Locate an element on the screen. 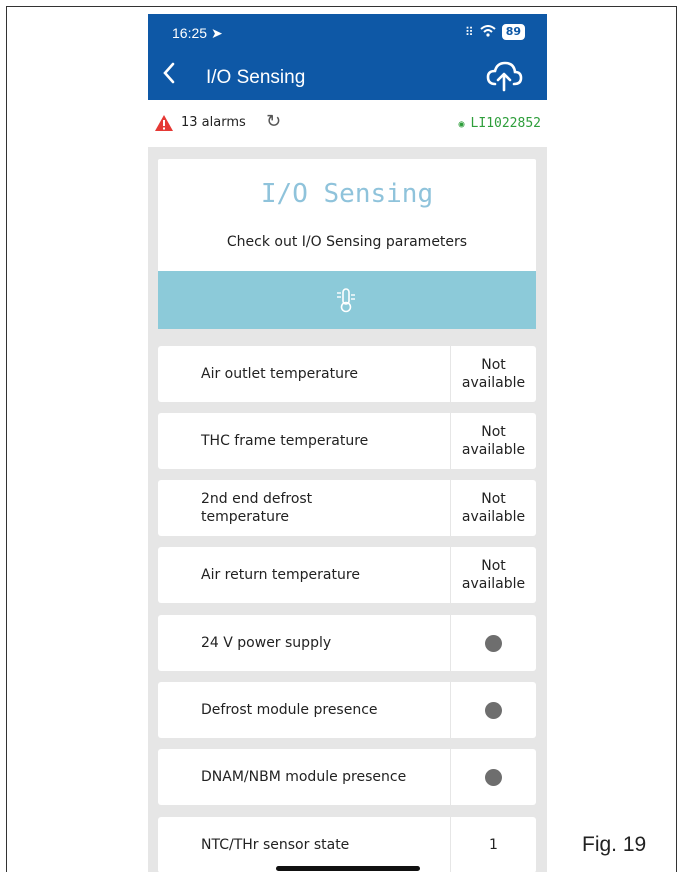 The height and width of the screenshot is (872, 683). thermometer-icon is located at coordinates (346, 300).